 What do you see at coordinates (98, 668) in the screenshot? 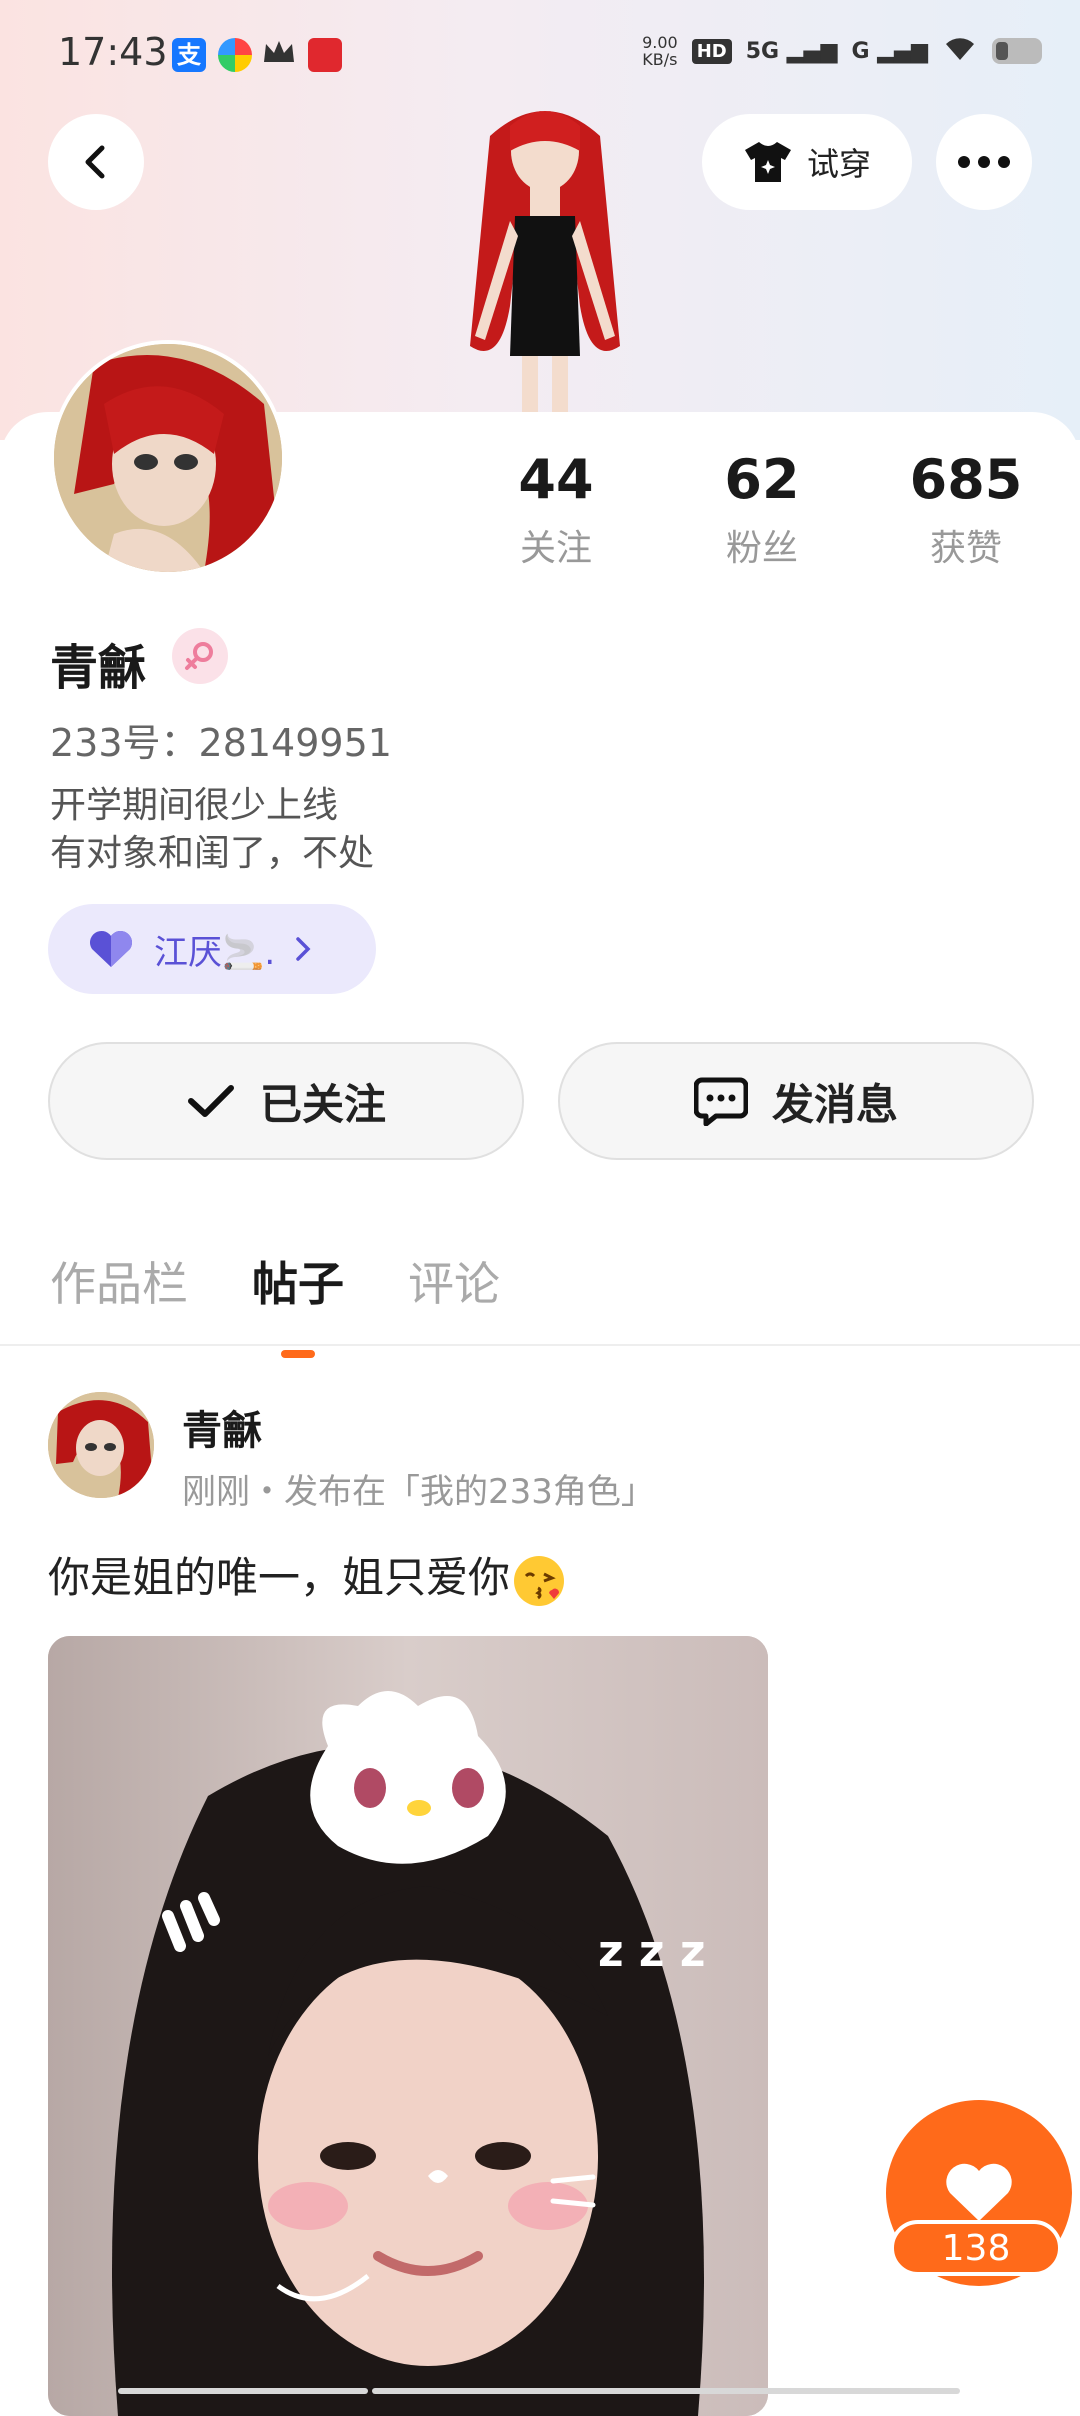
I see `profile-name: 青龢` at bounding box center [98, 668].